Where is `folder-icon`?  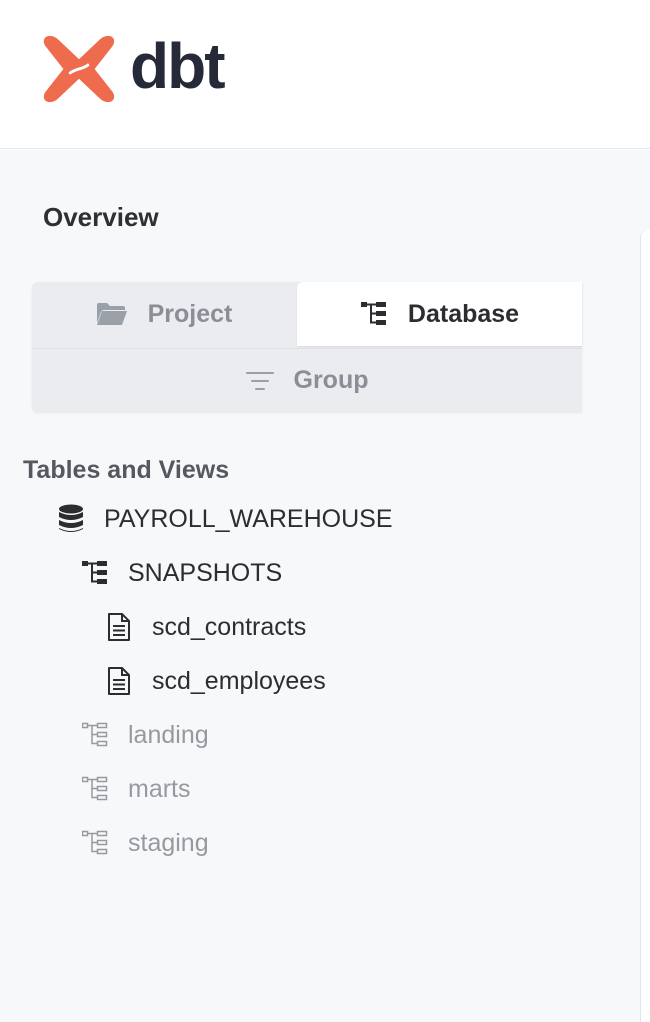 folder-icon is located at coordinates (112, 314).